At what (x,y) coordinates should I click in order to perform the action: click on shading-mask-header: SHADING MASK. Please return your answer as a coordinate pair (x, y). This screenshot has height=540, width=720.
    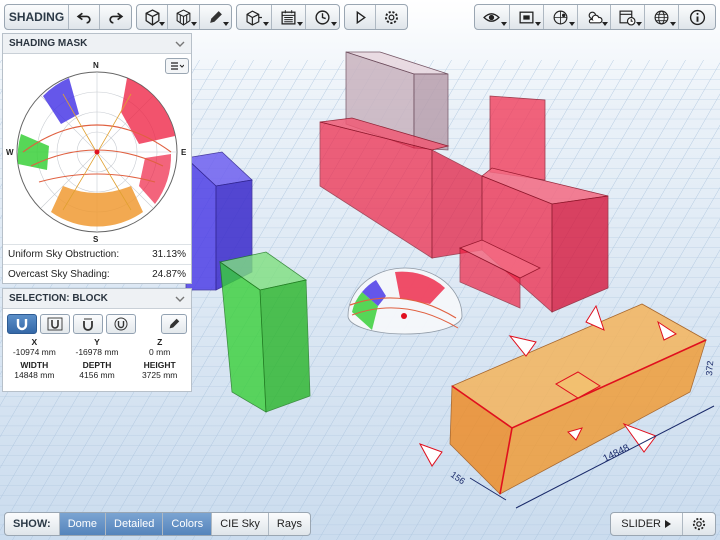
    Looking at the image, I should click on (97, 44).